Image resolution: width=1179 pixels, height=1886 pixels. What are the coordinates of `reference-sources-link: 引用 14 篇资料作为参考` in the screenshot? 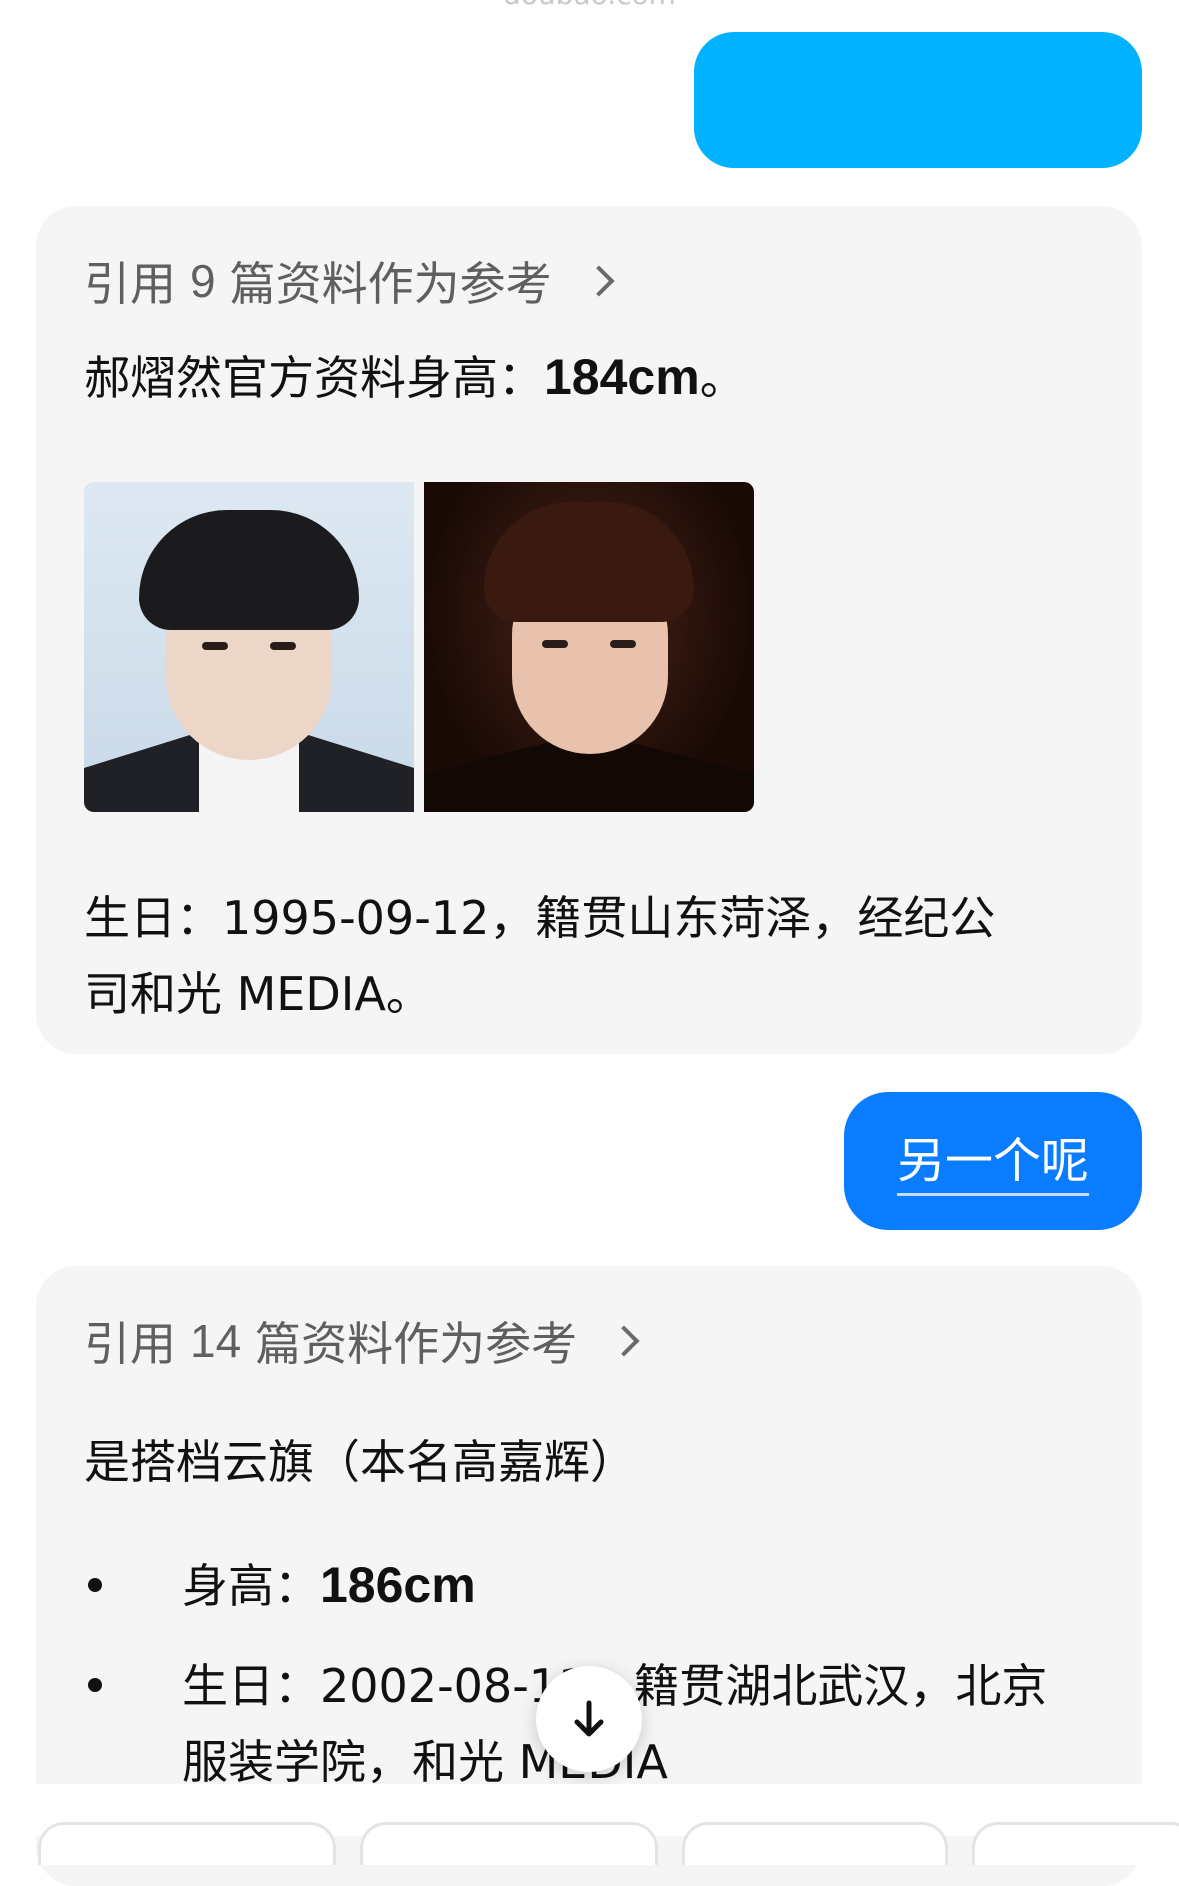 It's located at (362, 1341).